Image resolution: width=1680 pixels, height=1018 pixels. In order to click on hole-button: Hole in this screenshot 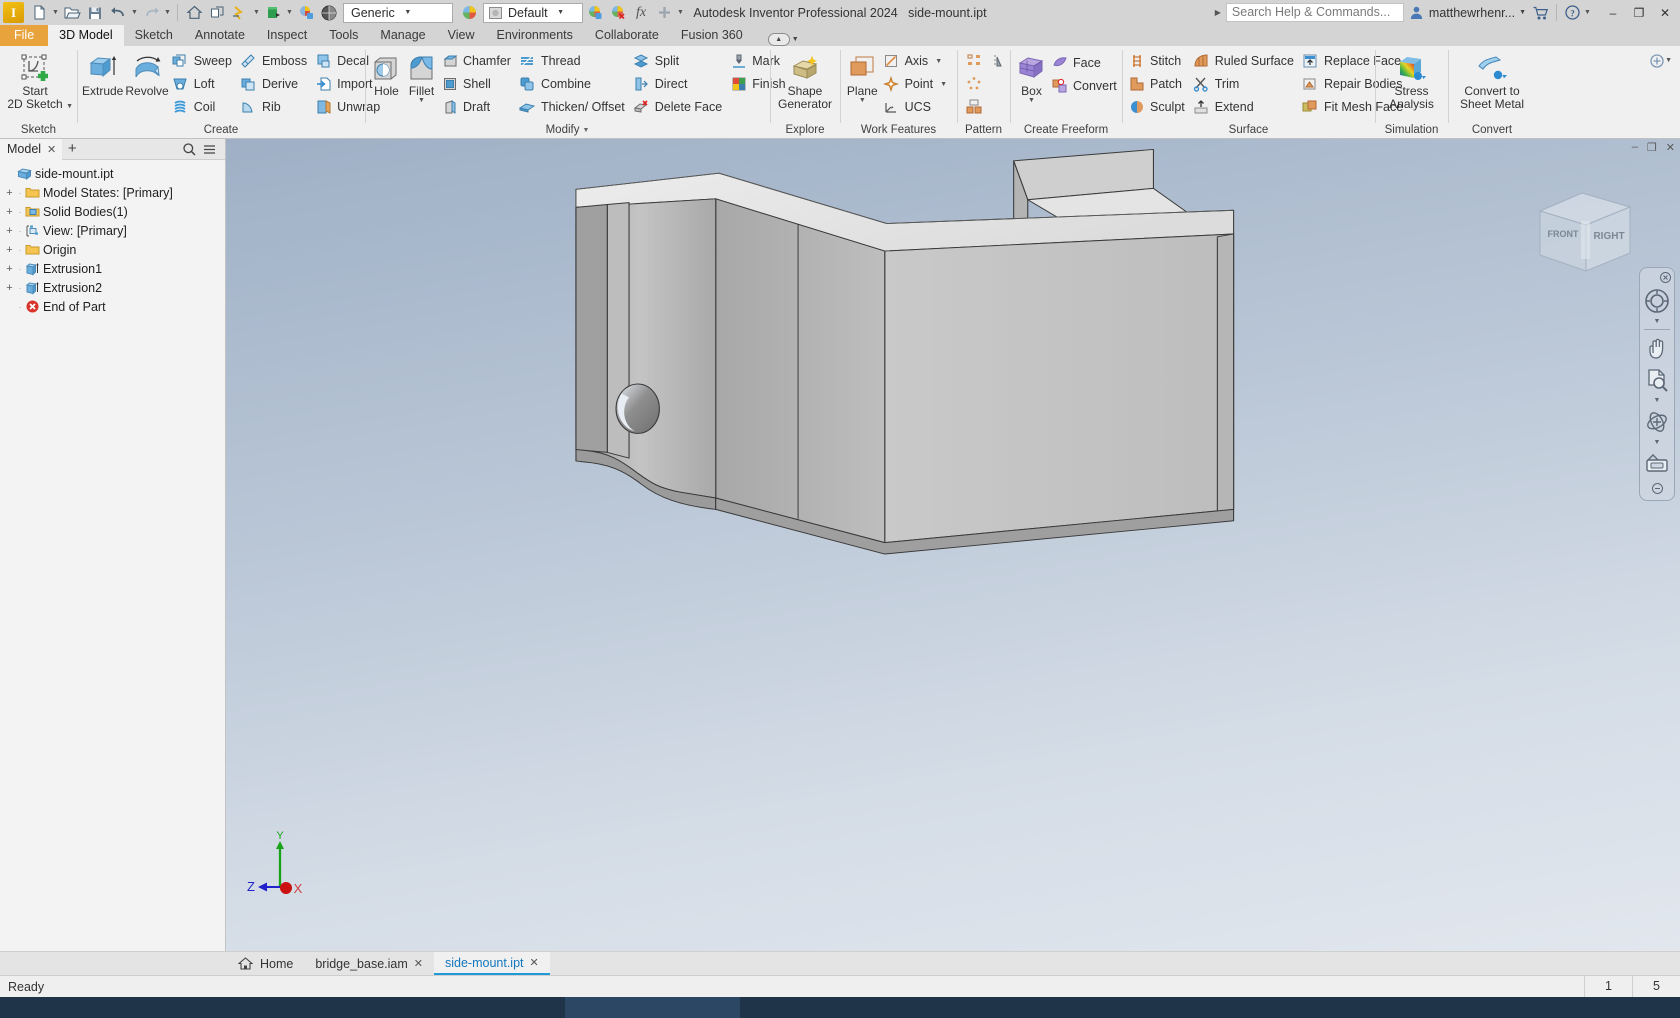, I will do `click(386, 74)`.